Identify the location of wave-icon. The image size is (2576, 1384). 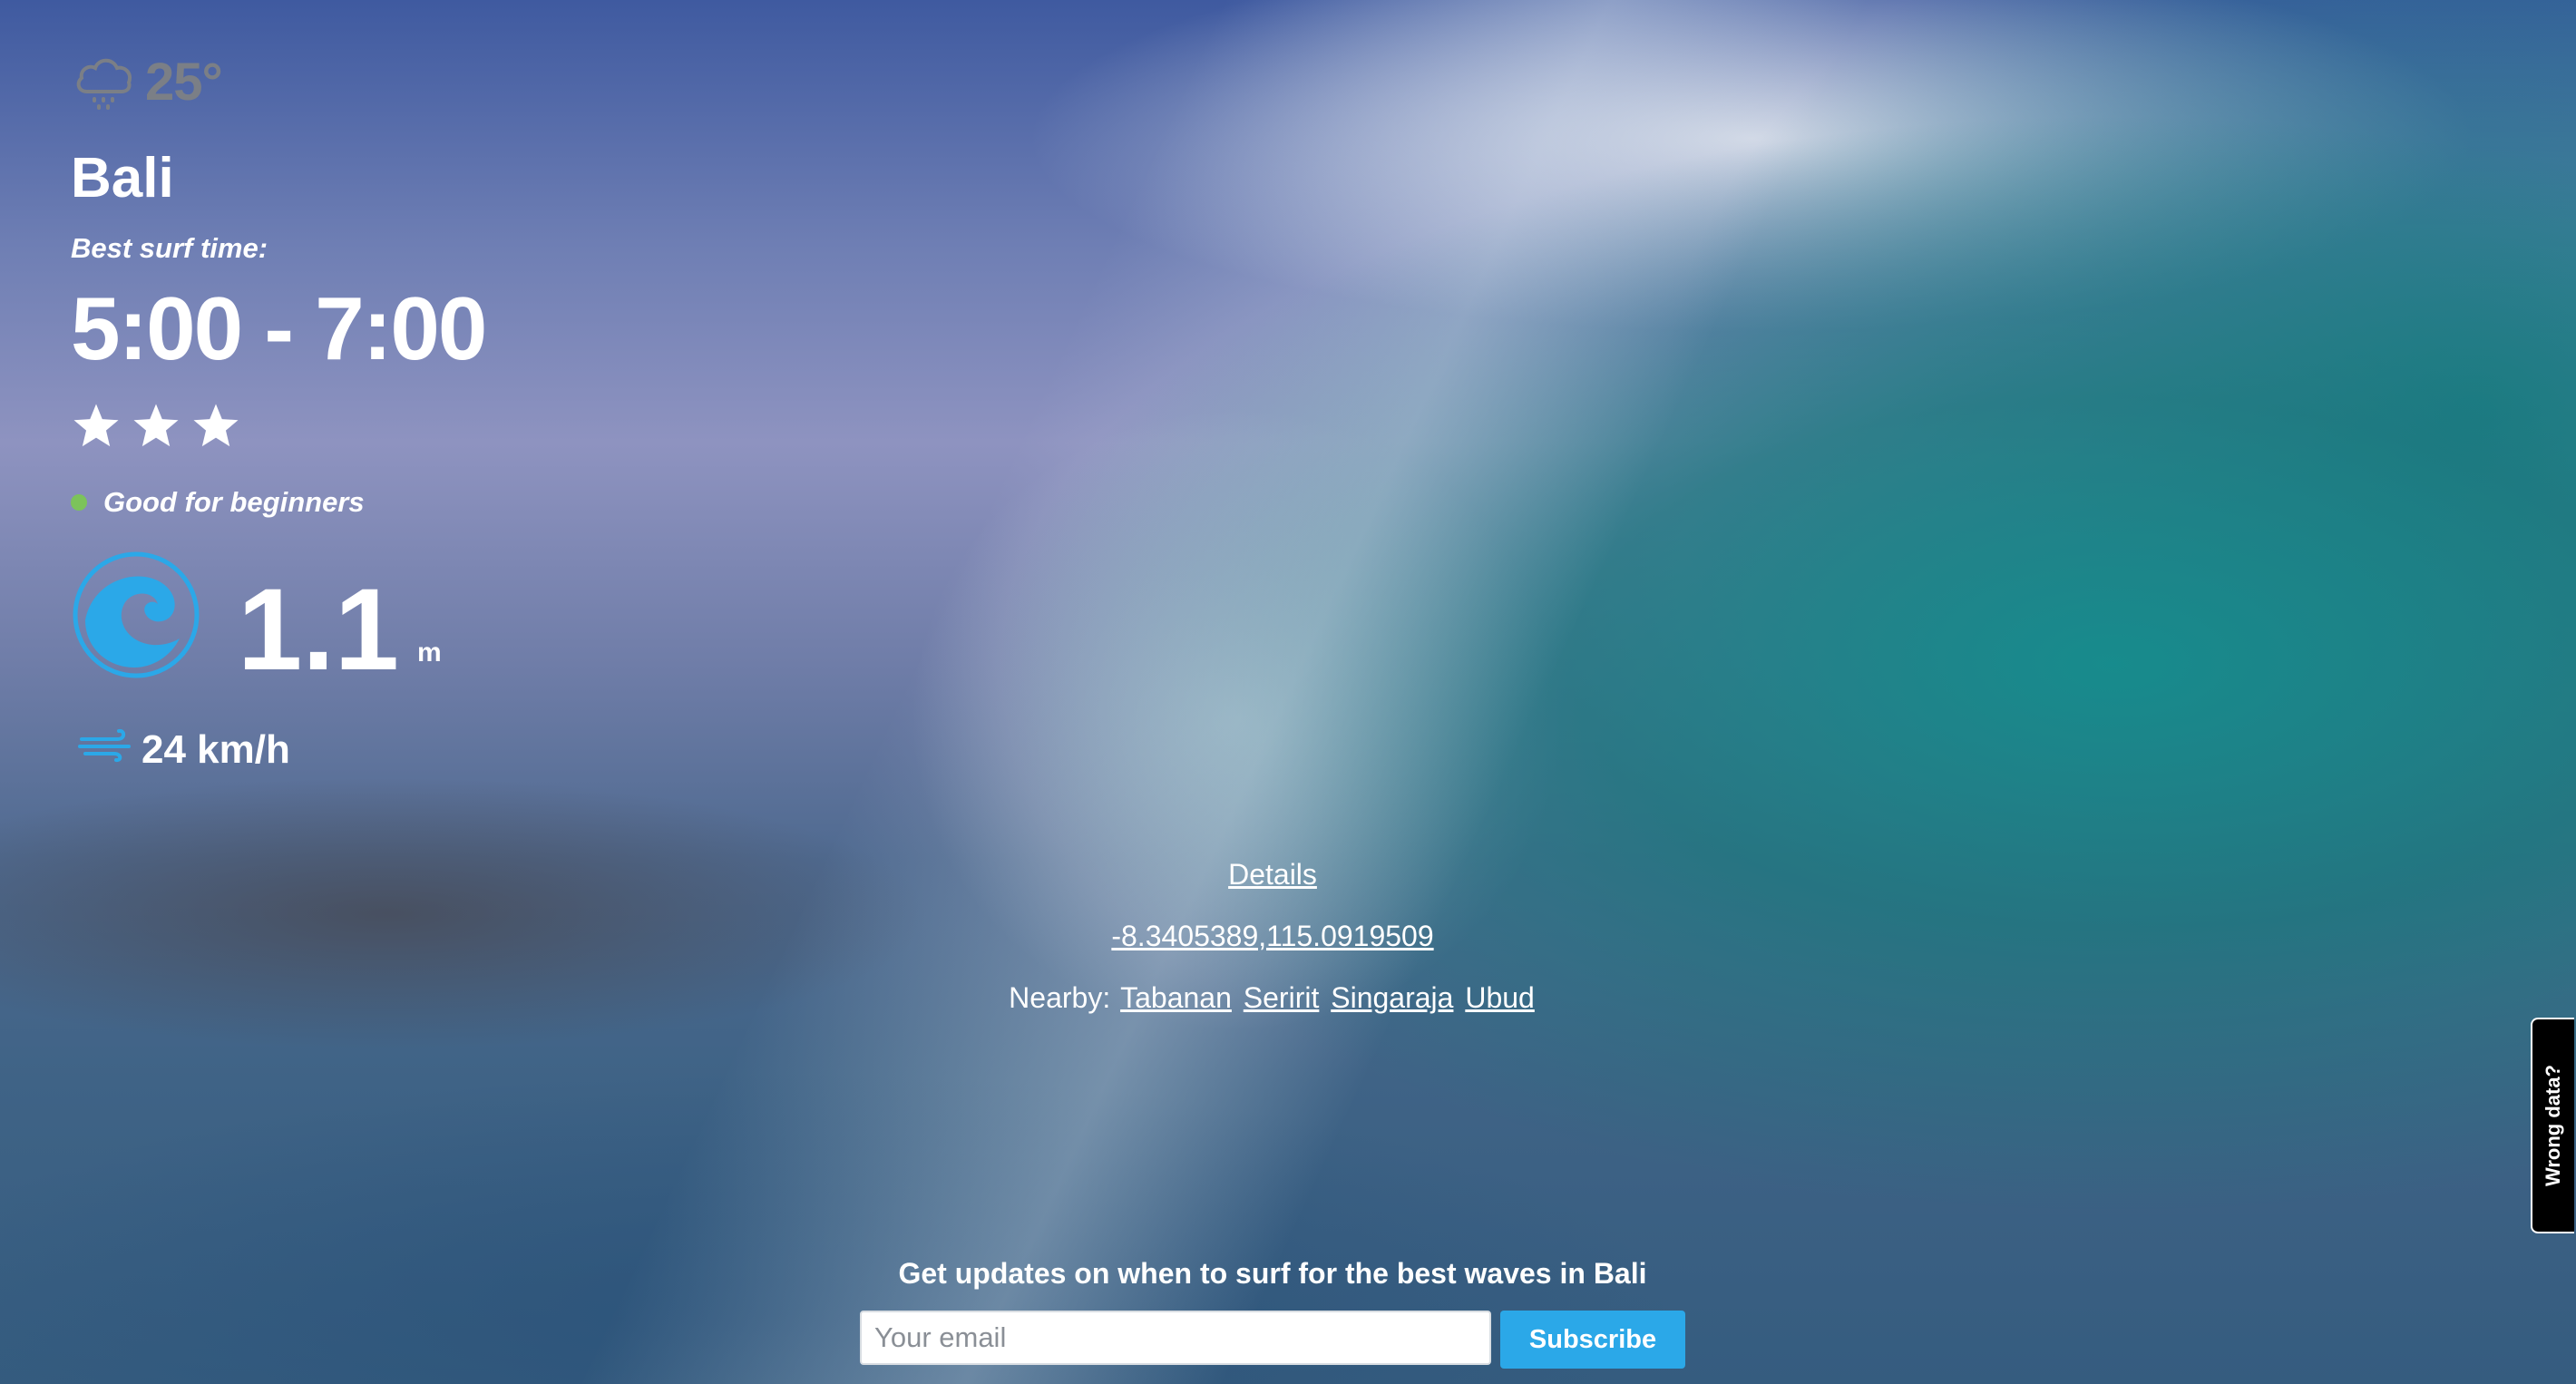
(136, 617).